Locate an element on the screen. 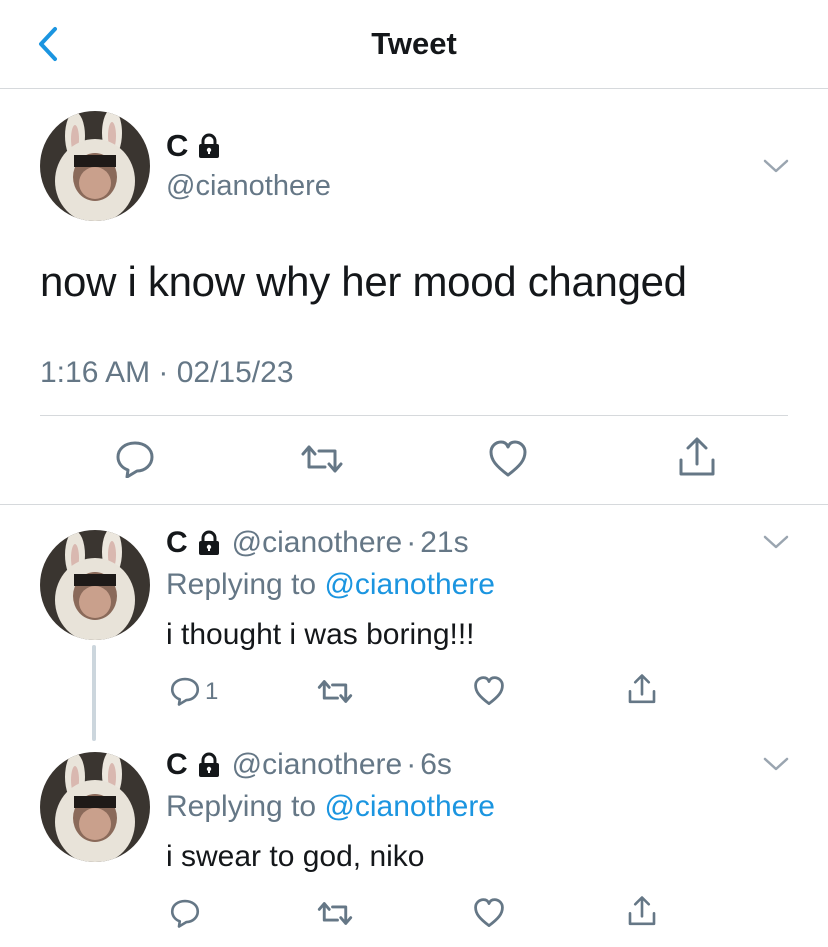  reply-header: C @cianothere · 21s is located at coordinates (317, 543).